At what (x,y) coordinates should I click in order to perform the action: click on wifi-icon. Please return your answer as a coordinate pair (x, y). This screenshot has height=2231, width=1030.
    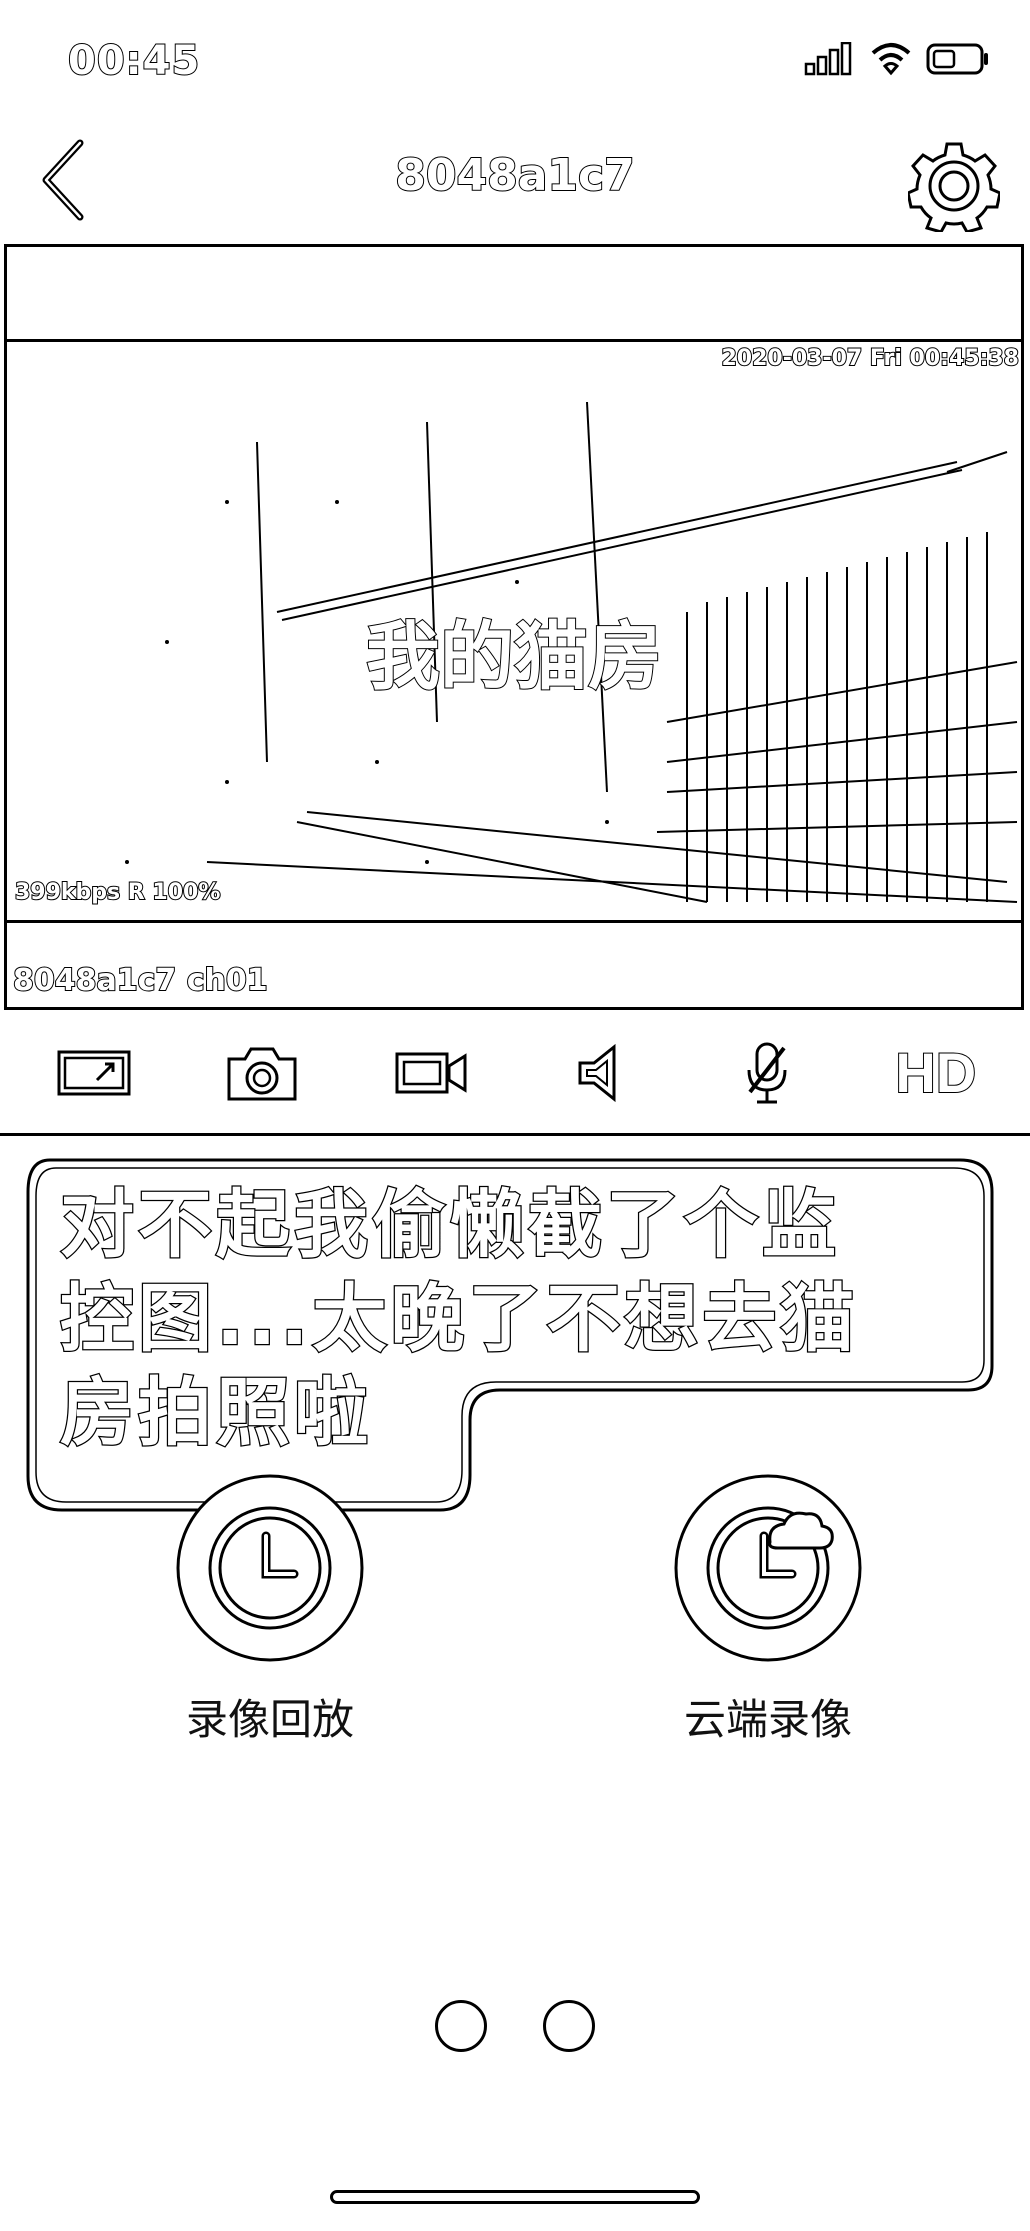
    Looking at the image, I should click on (891, 59).